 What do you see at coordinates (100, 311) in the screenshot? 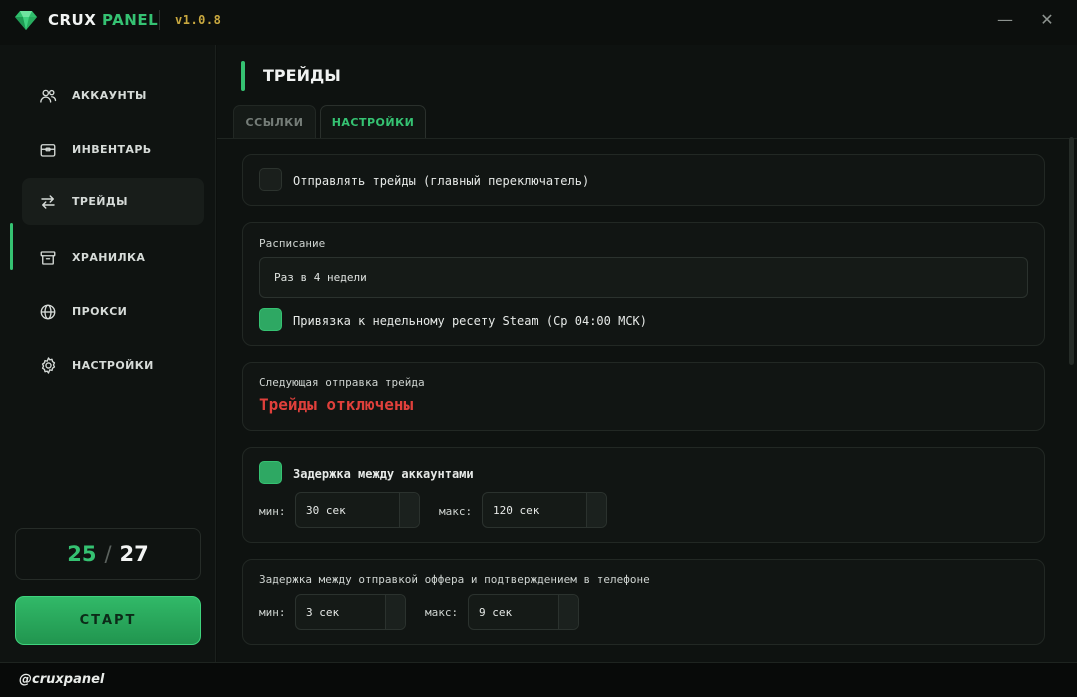
I see `sidebar-item-label: ПРОКСИ` at bounding box center [100, 311].